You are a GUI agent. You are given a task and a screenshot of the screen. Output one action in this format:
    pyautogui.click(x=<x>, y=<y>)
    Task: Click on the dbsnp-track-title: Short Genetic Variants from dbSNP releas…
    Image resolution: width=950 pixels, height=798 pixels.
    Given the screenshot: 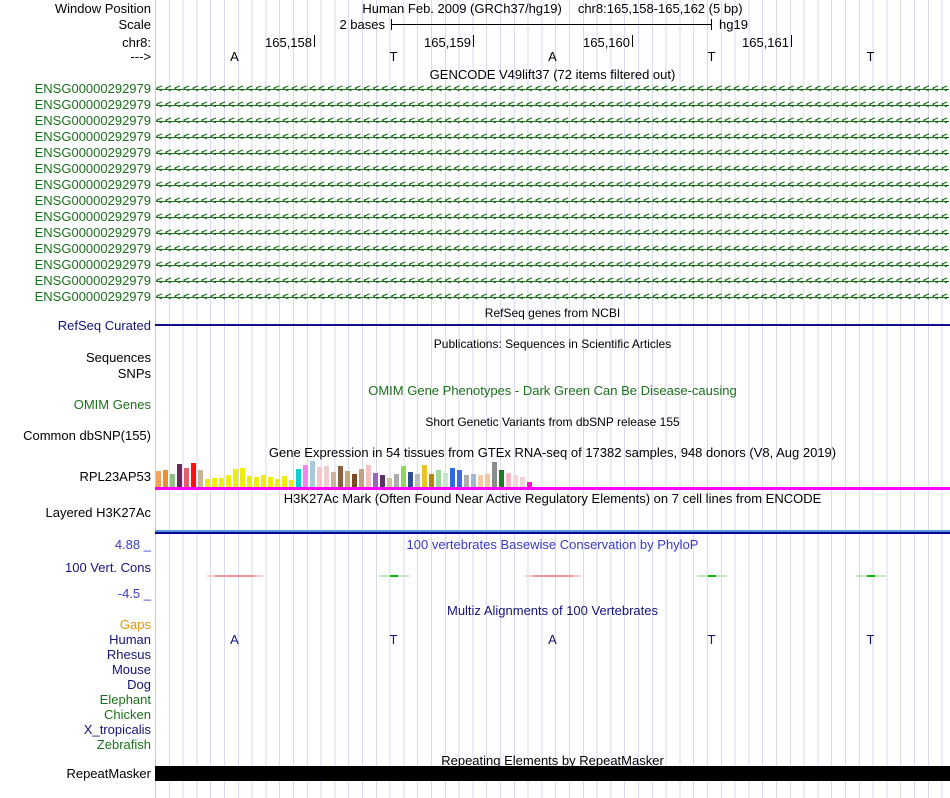 What is the action you would take?
    pyautogui.click(x=552, y=422)
    